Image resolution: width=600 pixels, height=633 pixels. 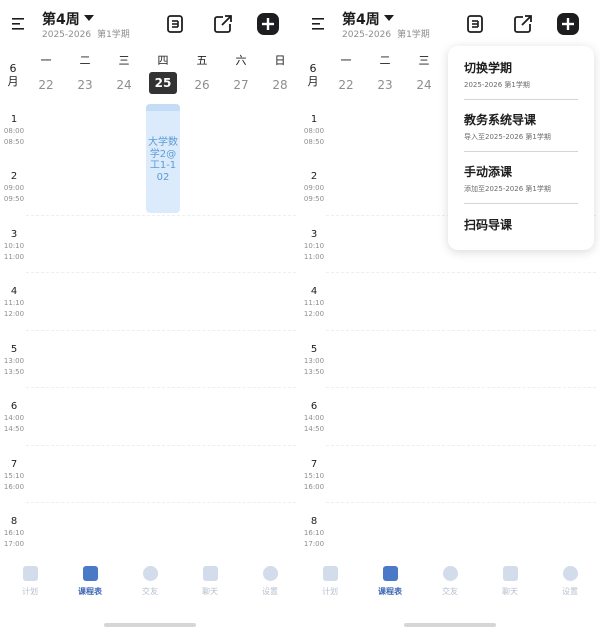 I want to click on menu-item-manual-add: 手动添课 添加至2025-2026 第1学期, so click(x=522, y=179).